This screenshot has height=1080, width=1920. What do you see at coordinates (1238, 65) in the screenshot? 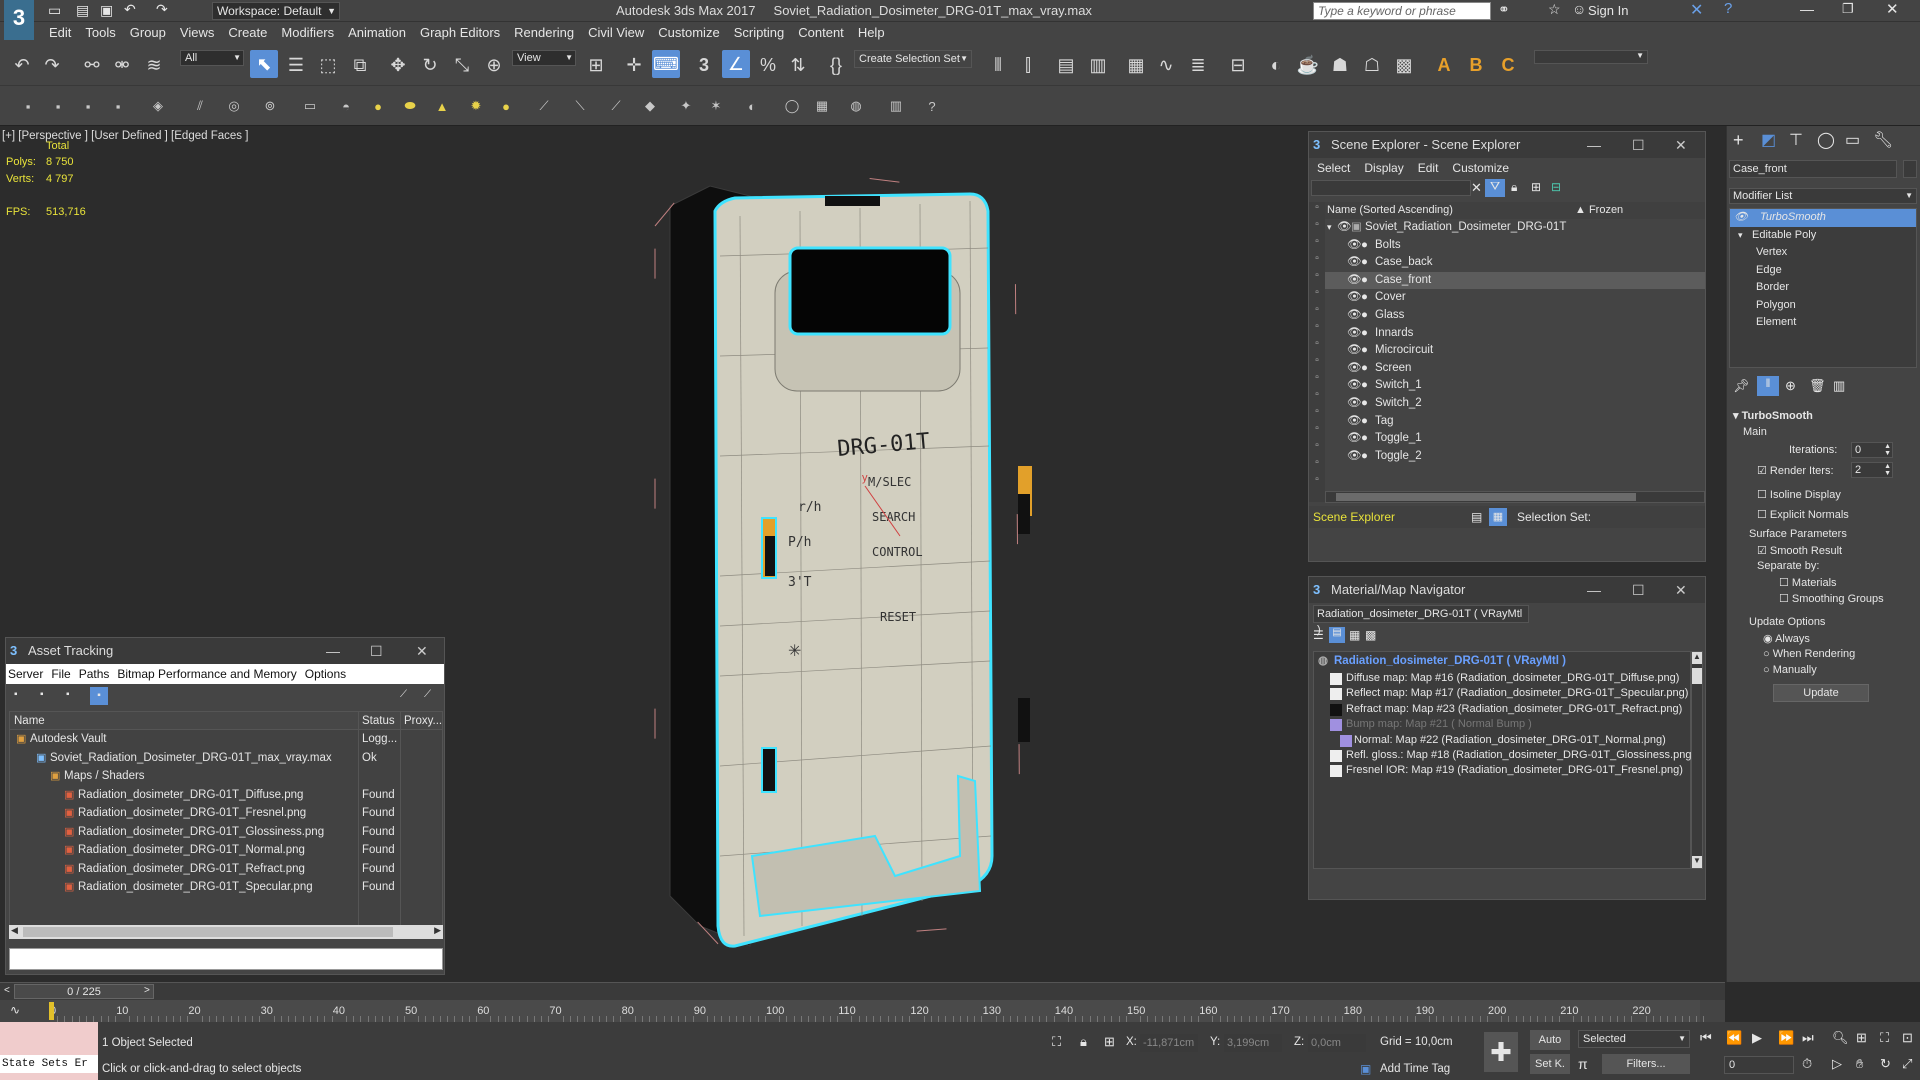
I see `schematic-view-icon: ⊟` at bounding box center [1238, 65].